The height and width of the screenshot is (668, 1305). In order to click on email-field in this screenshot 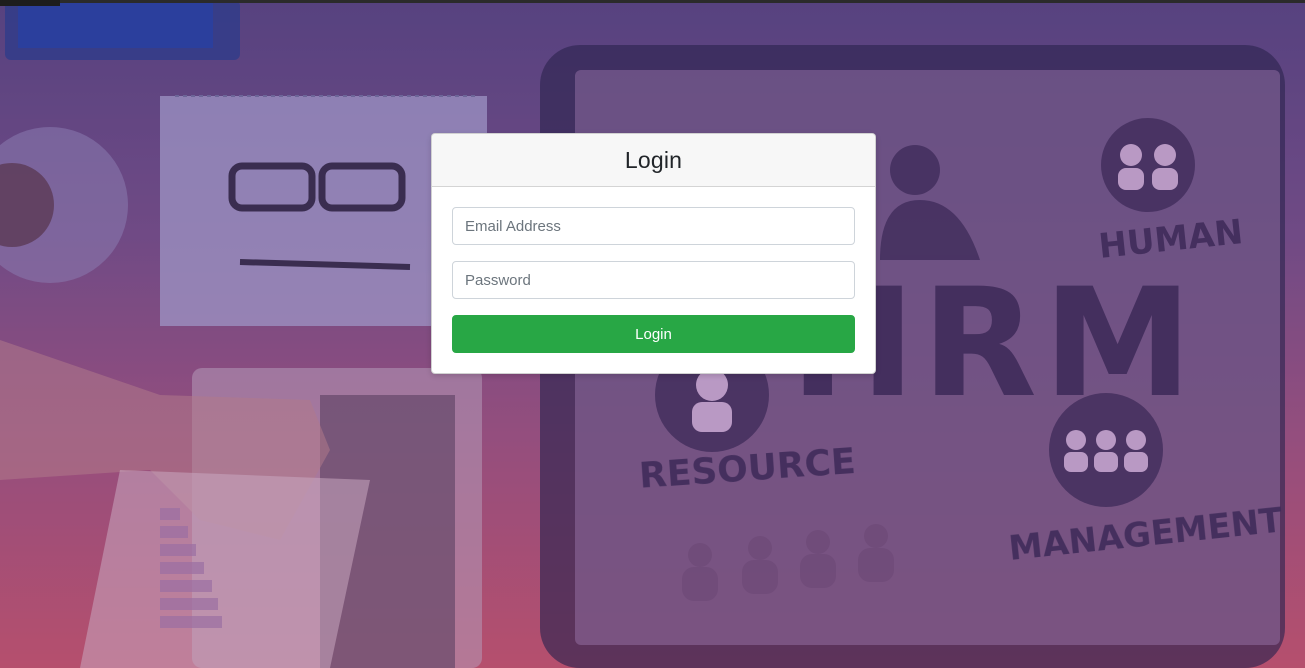, I will do `click(653, 226)`.